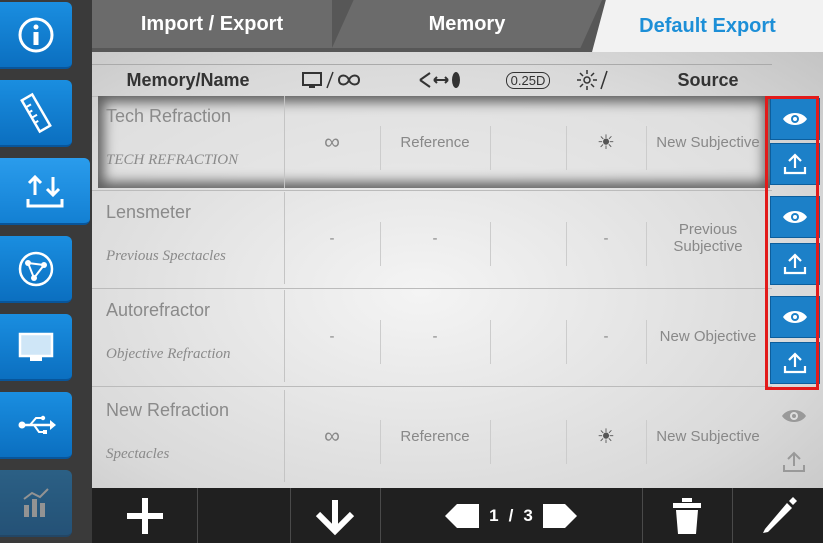 The width and height of the screenshot is (823, 543). Describe the element at coordinates (149, 212) in the screenshot. I see `row-name: Lensmeter` at that location.